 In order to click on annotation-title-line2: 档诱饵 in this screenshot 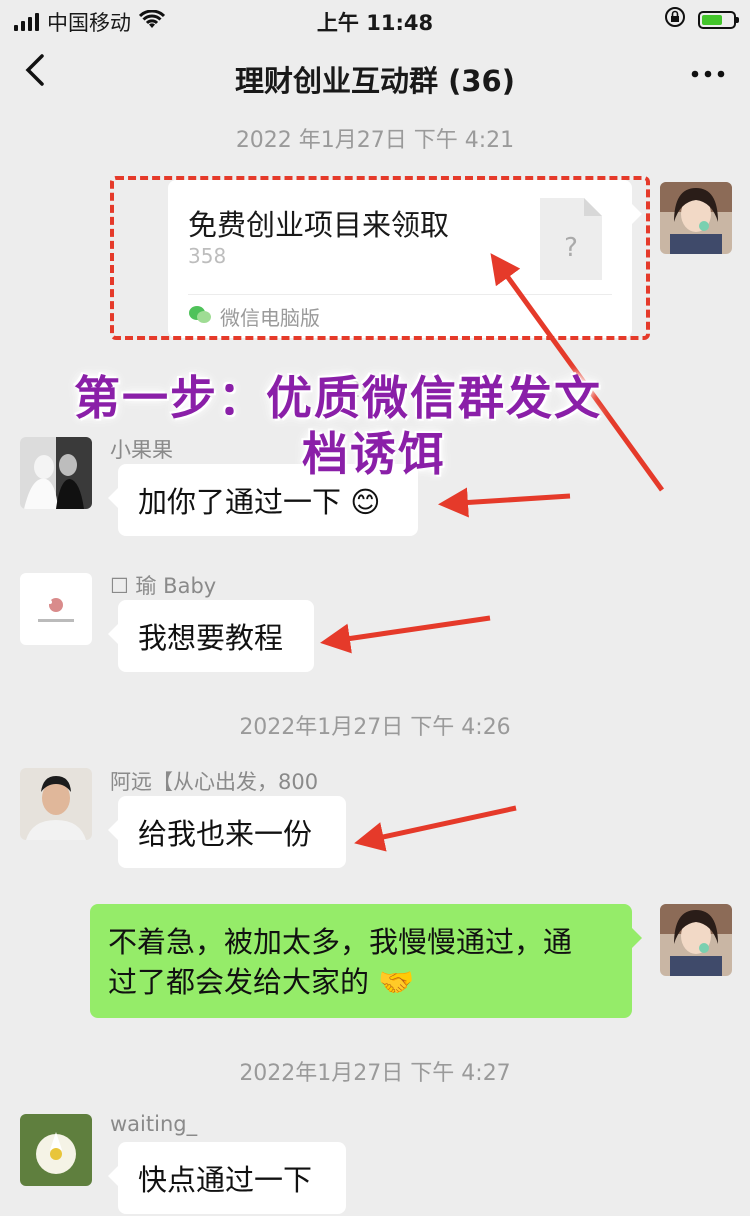, I will do `click(374, 454)`.